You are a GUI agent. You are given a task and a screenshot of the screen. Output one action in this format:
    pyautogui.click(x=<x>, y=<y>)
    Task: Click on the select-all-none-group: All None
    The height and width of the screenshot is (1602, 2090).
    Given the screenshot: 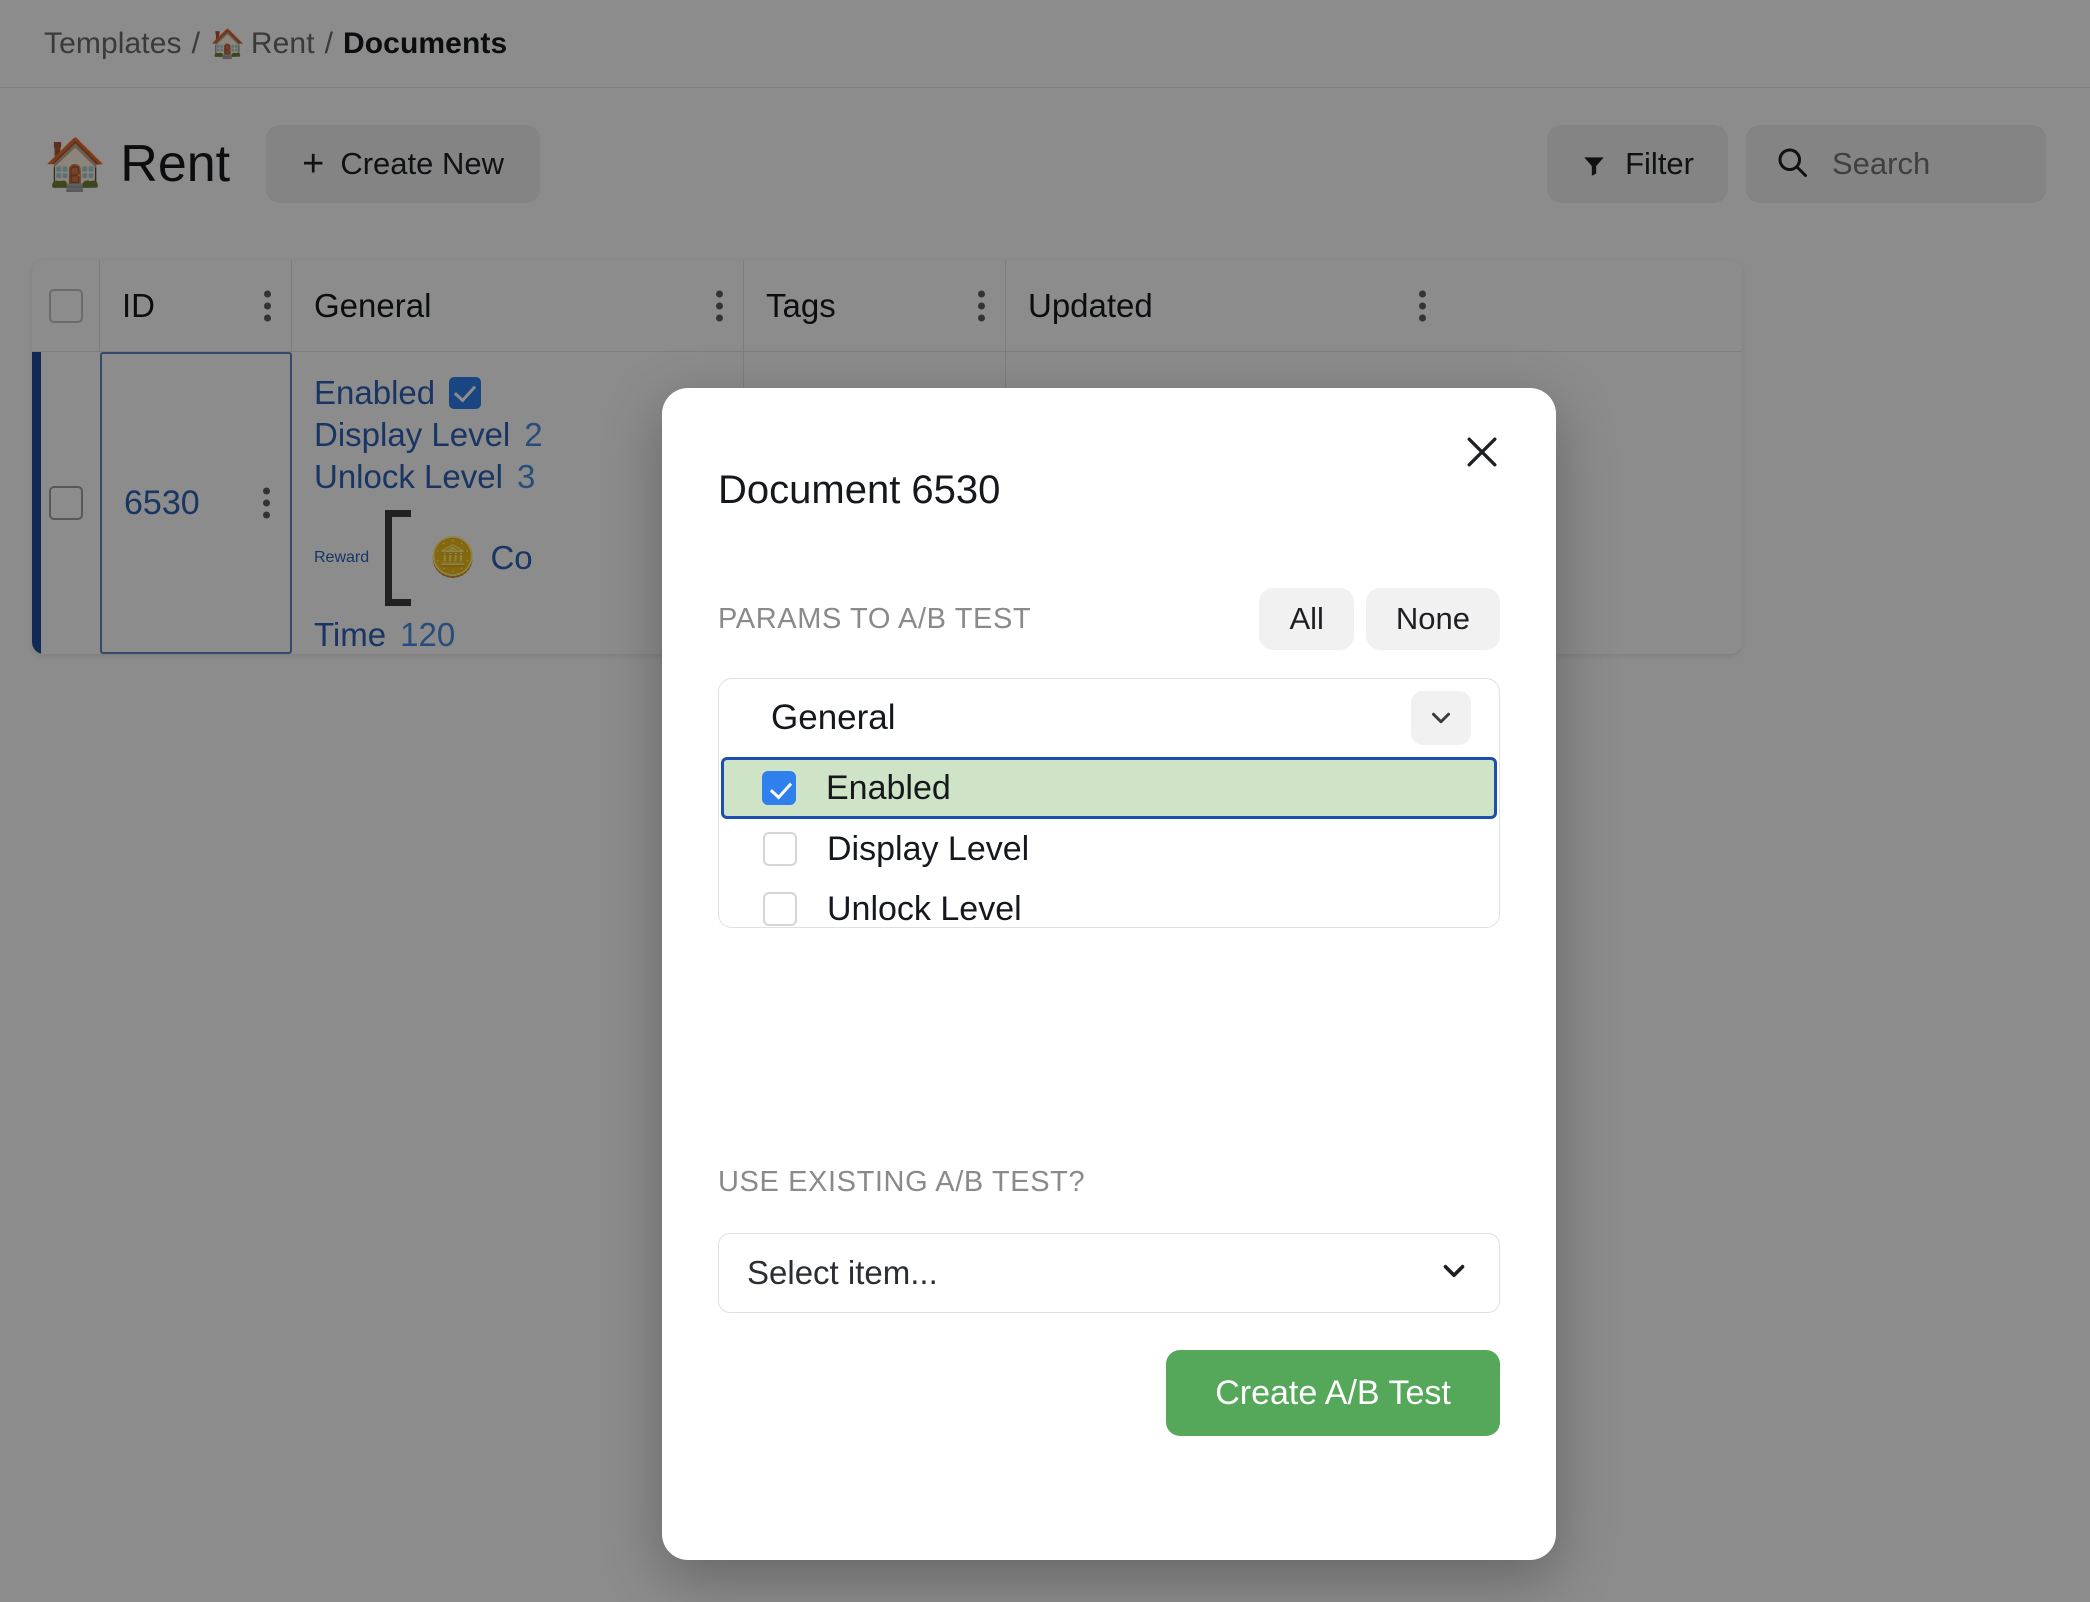 What is the action you would take?
    pyautogui.click(x=1379, y=619)
    